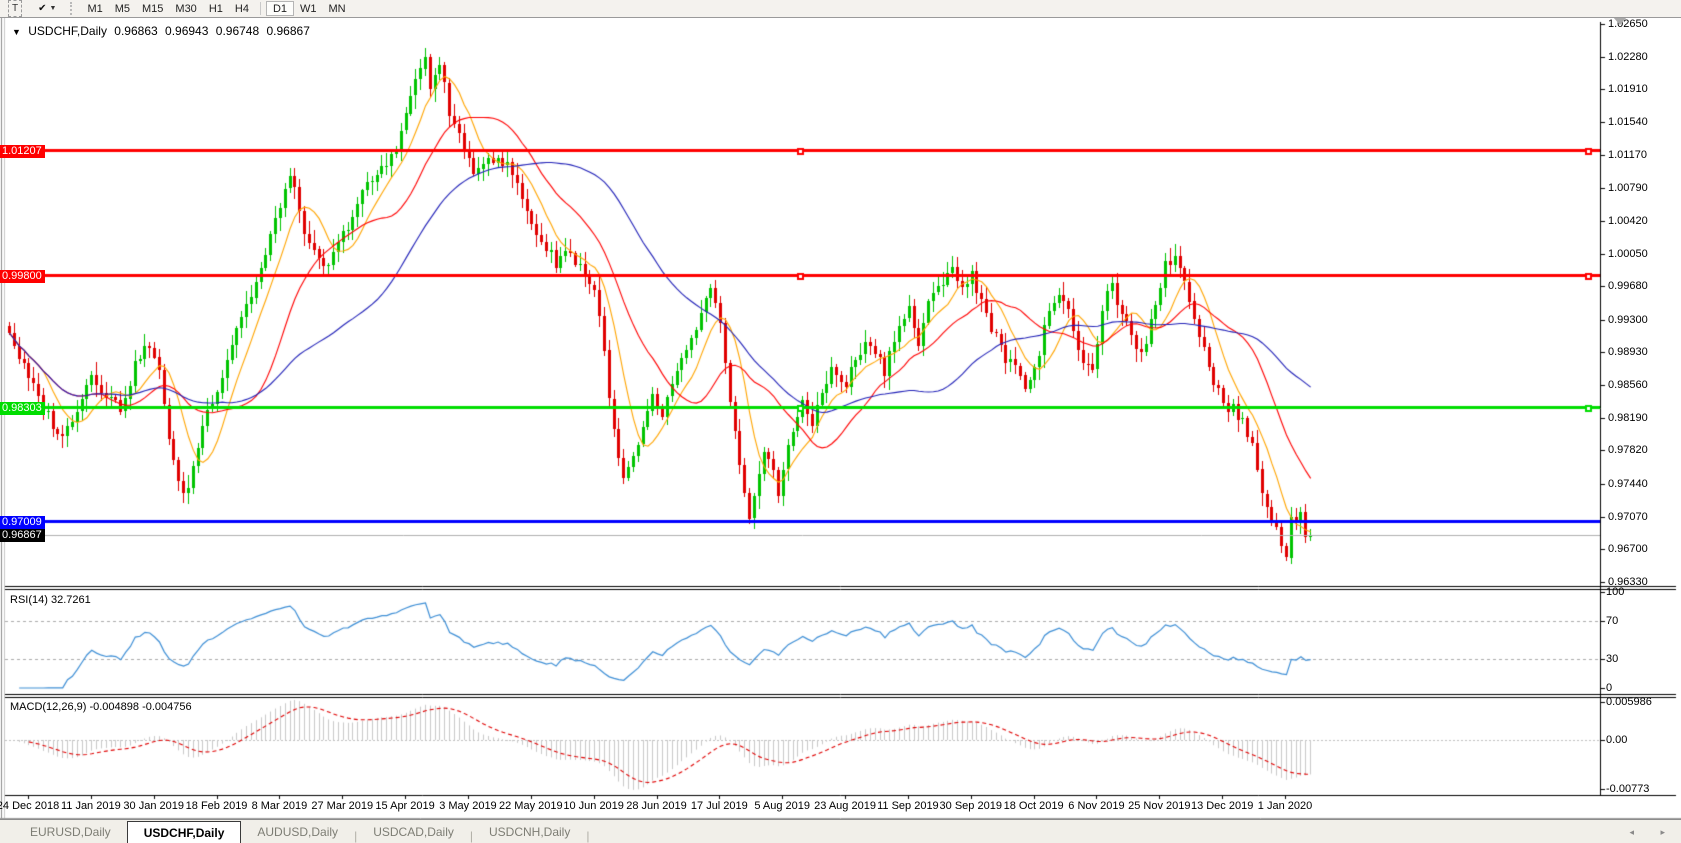  What do you see at coordinates (413, 832) in the screenshot?
I see `tab-usdcad: USDCAD,Daily` at bounding box center [413, 832].